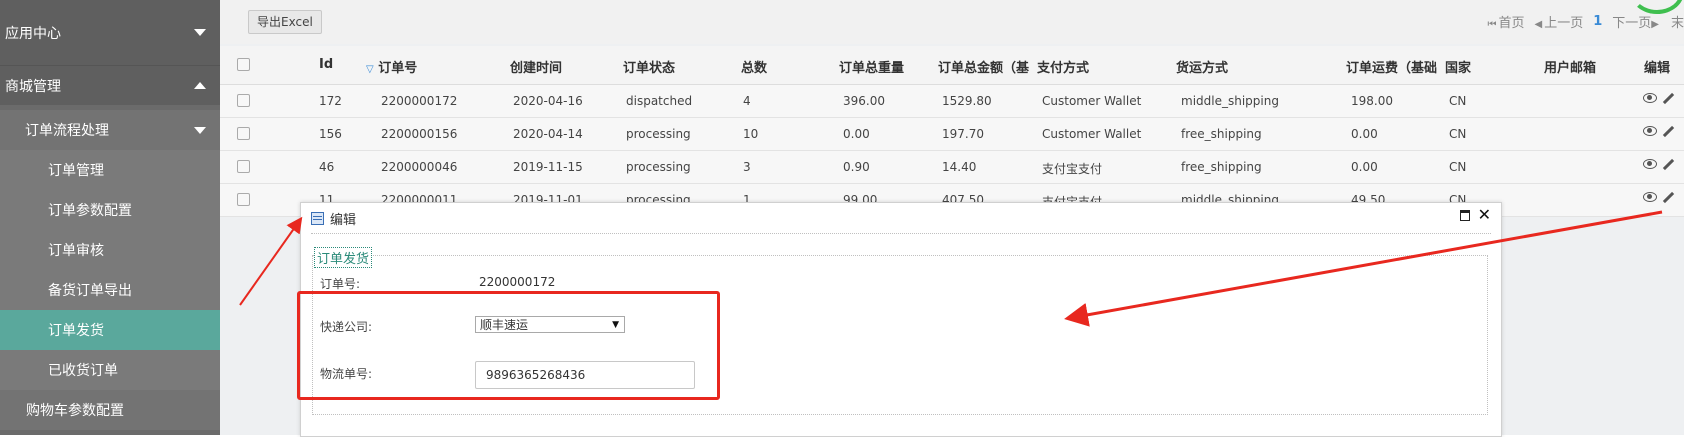 This screenshot has height=437, width=1684. Describe the element at coordinates (517, 282) in the screenshot. I see `order-no-value: 2200000172` at that location.